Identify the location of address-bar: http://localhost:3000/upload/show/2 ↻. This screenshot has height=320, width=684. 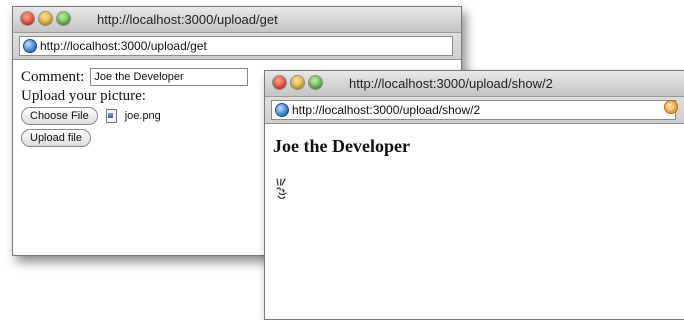
(474, 110).